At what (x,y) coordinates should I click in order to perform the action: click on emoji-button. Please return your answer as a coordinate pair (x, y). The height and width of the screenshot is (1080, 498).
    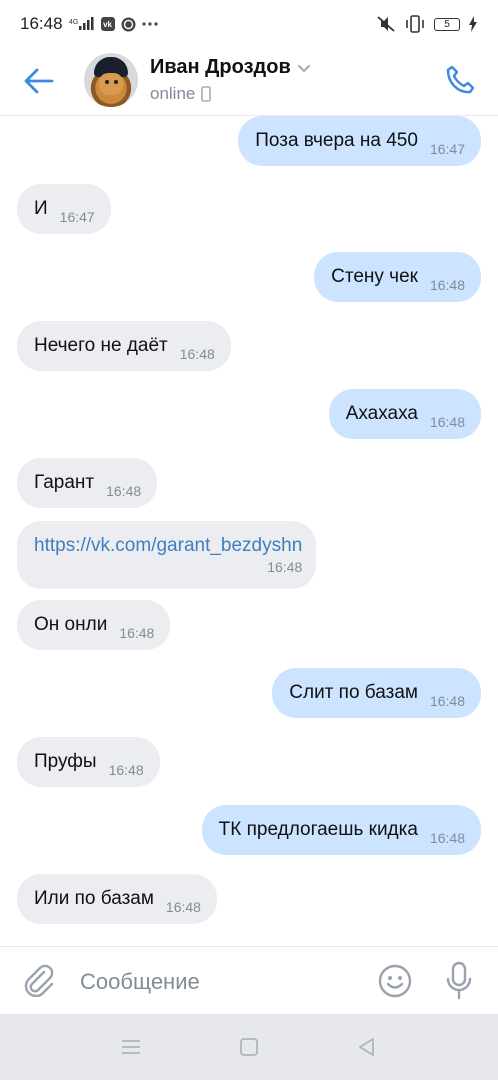
    Looking at the image, I should click on (395, 981).